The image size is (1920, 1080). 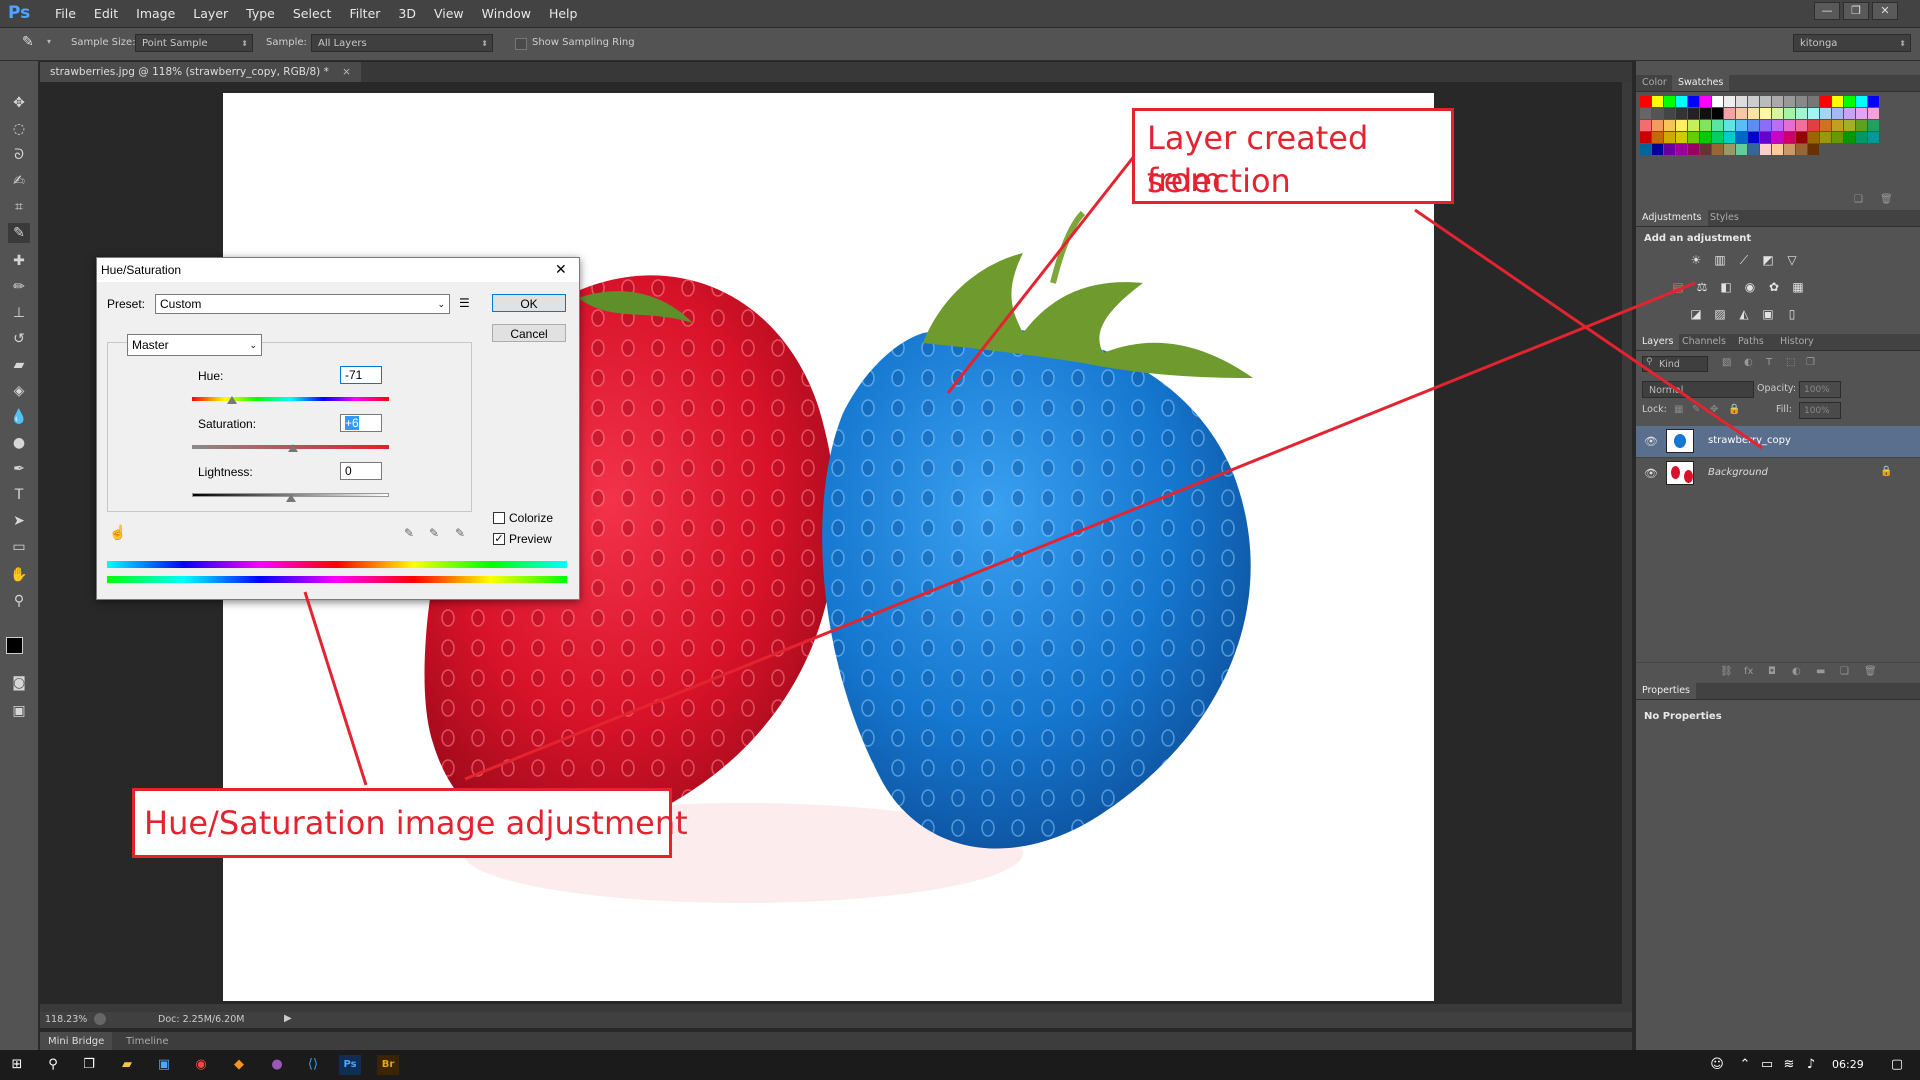 What do you see at coordinates (302, 304) in the screenshot?
I see `preset-select: Custom ⌄` at bounding box center [302, 304].